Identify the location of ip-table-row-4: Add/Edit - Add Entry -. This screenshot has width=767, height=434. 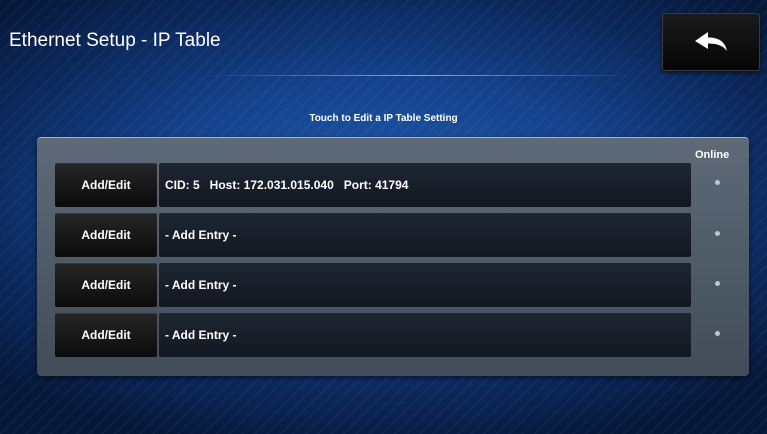
(373, 335).